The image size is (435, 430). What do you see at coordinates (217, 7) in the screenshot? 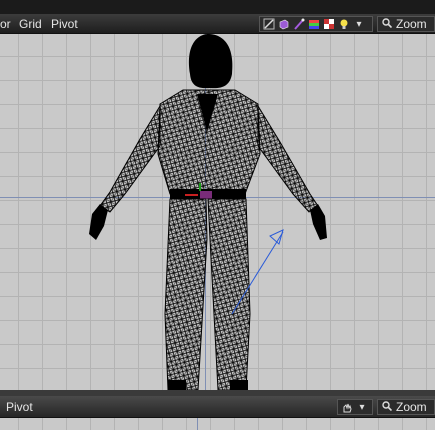
I see `title-strip` at bounding box center [217, 7].